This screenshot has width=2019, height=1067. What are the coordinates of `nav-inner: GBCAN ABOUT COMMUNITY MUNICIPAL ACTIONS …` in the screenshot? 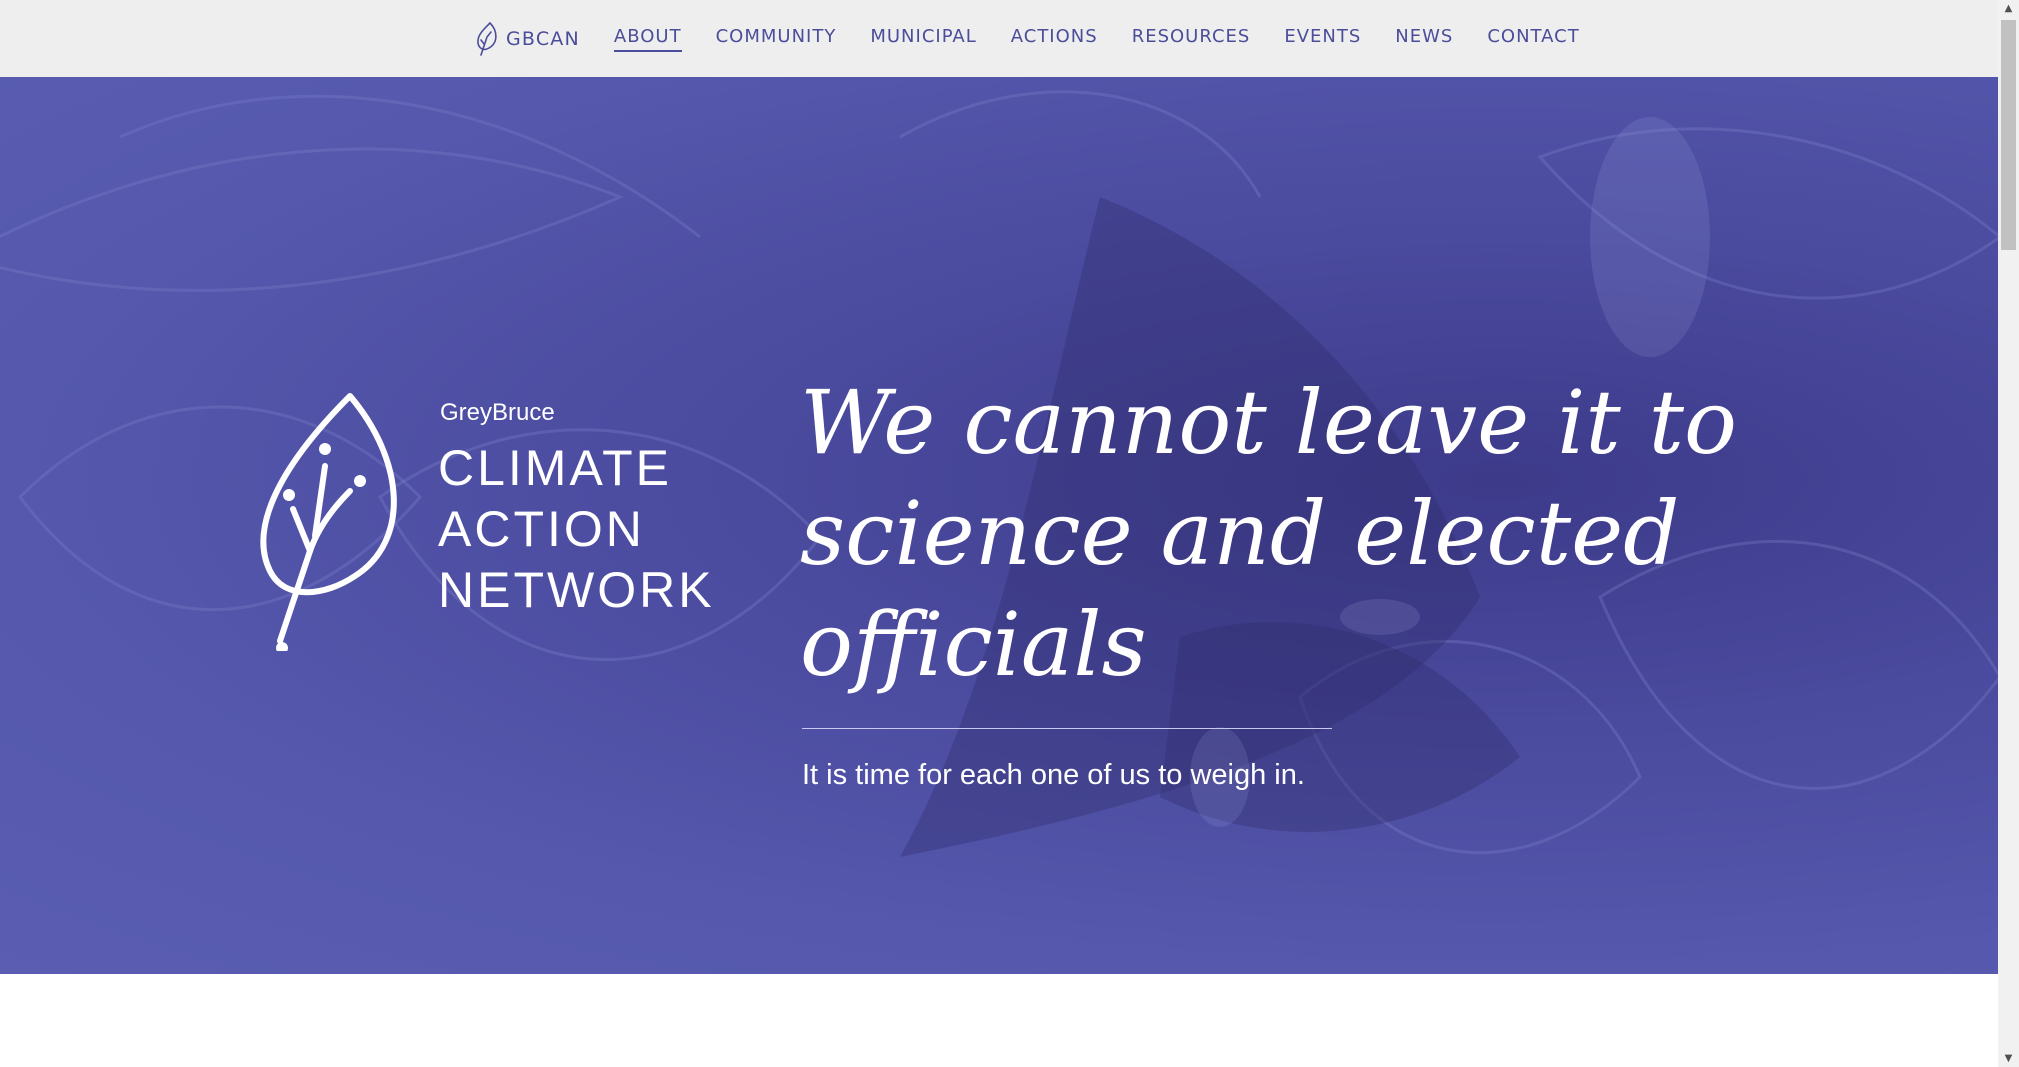 It's located at (1028, 38).